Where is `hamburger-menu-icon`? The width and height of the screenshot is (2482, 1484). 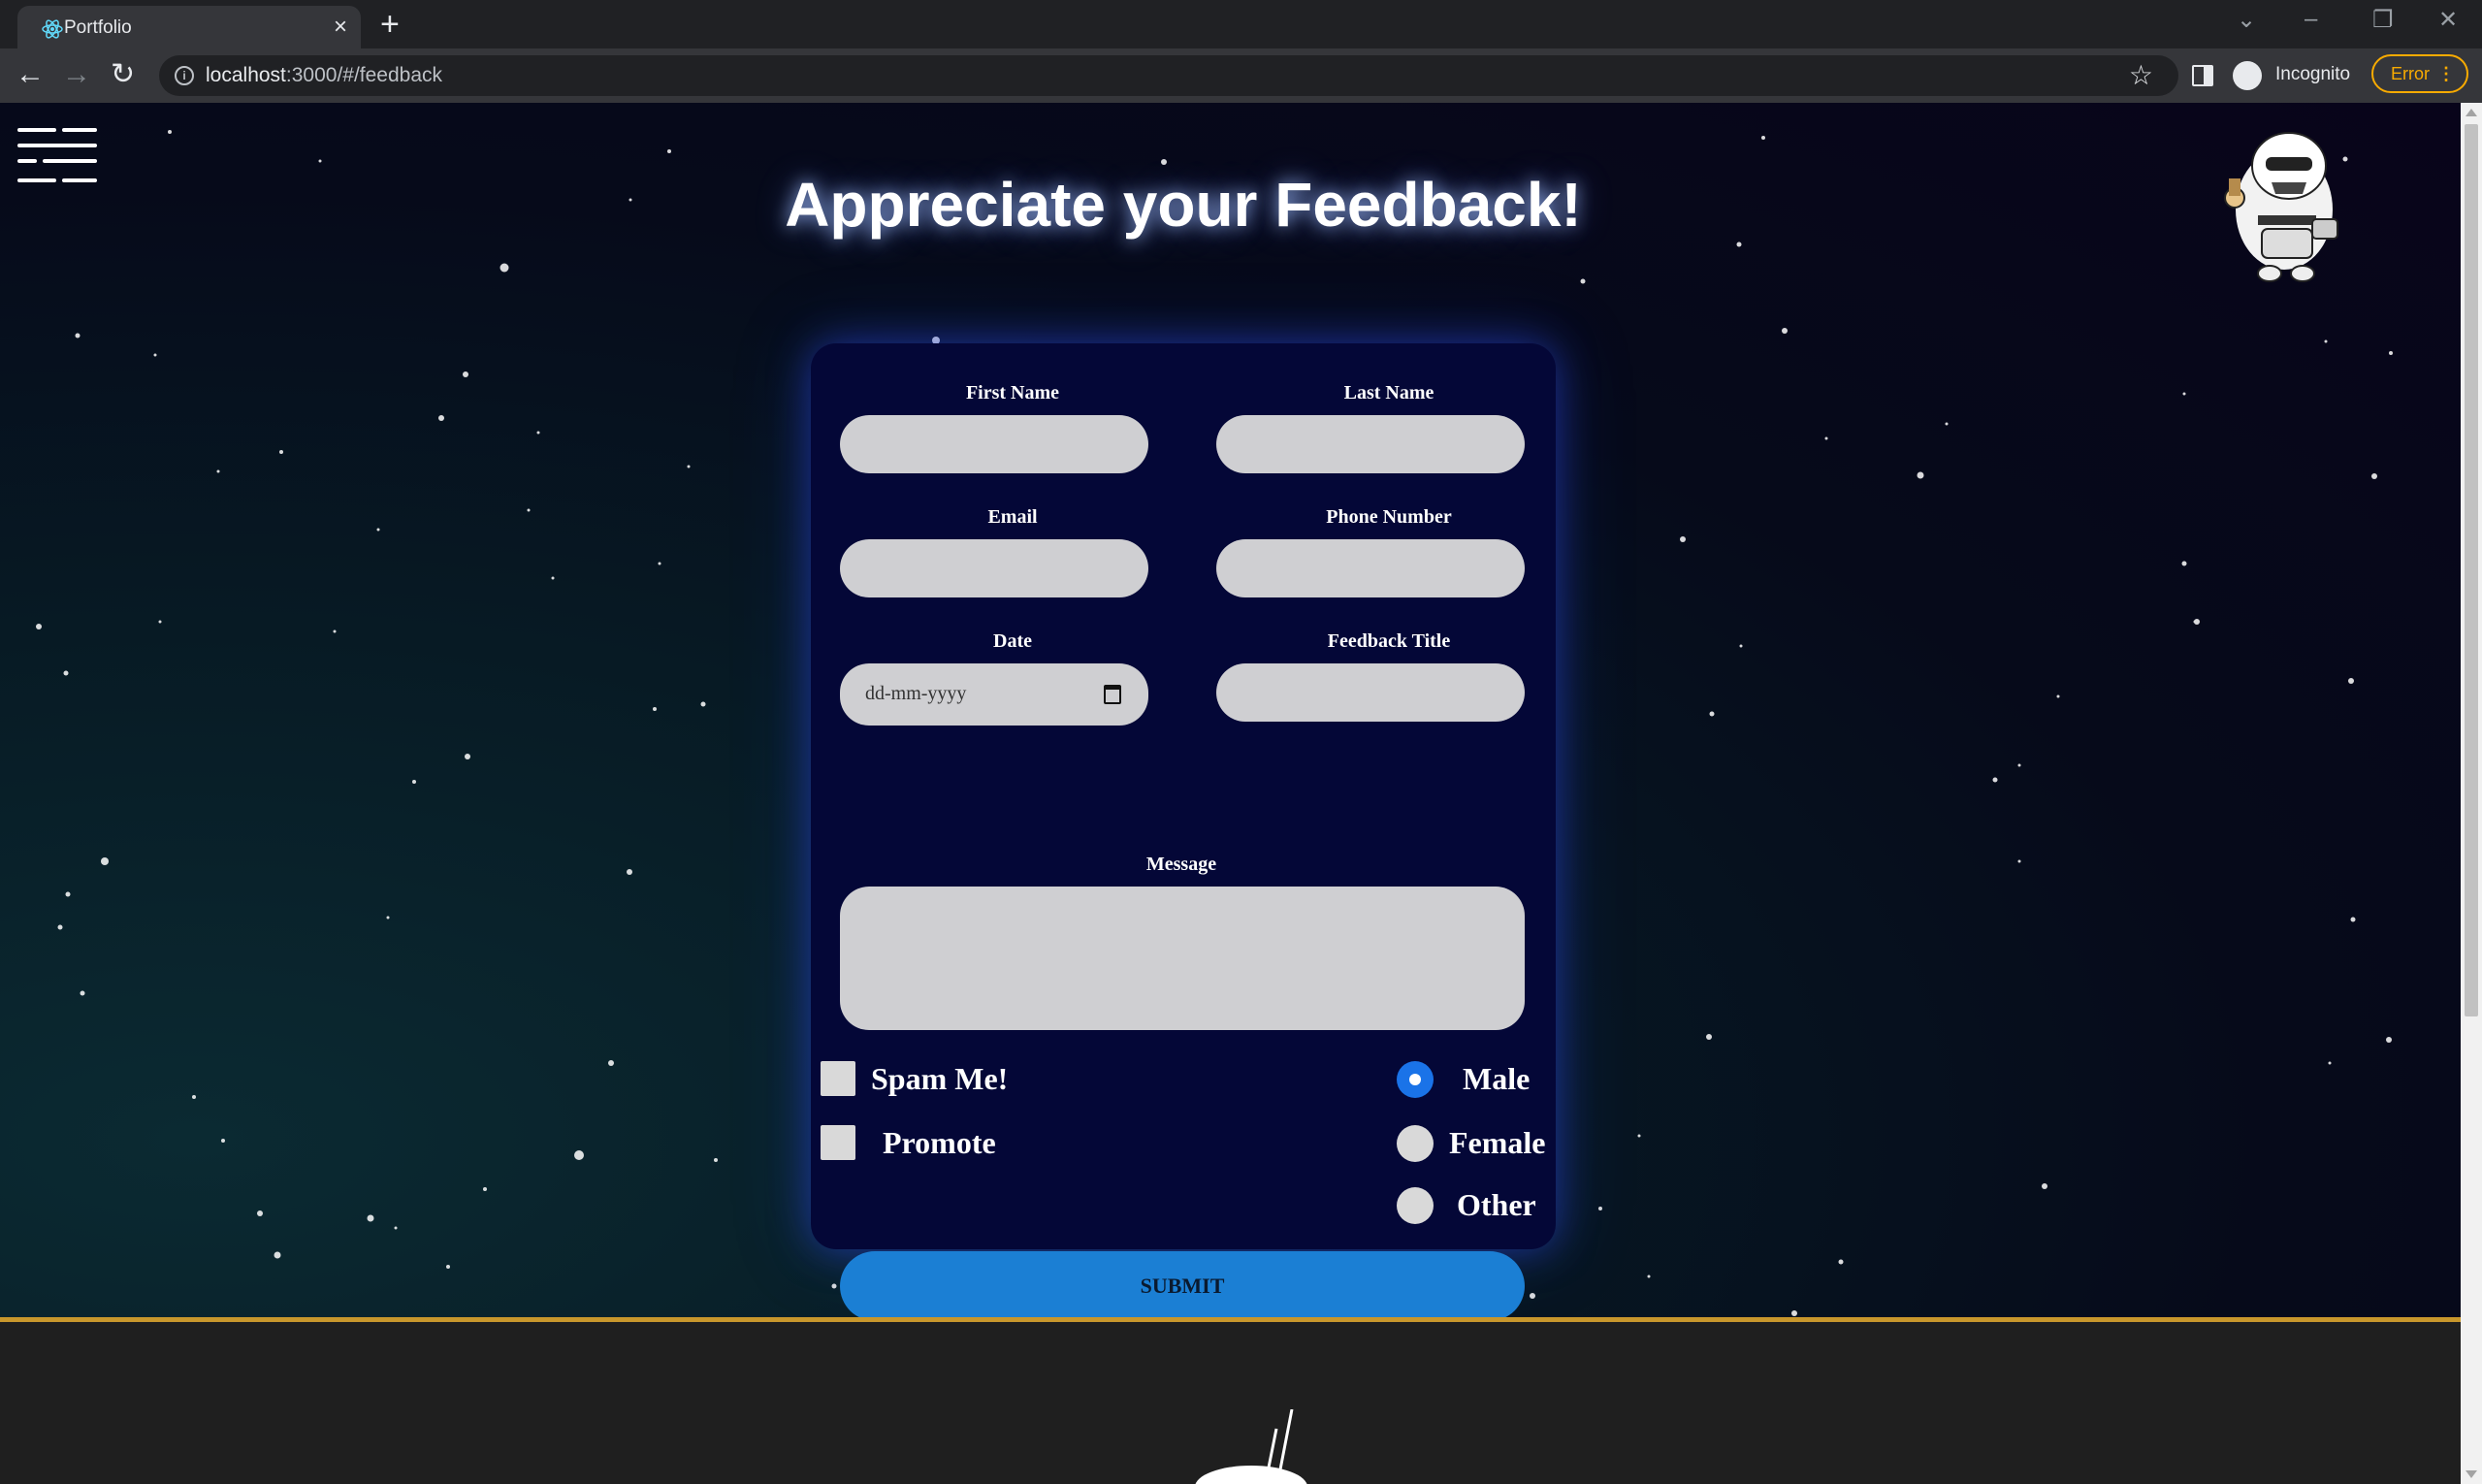
hamburger-menu-icon is located at coordinates (59, 162).